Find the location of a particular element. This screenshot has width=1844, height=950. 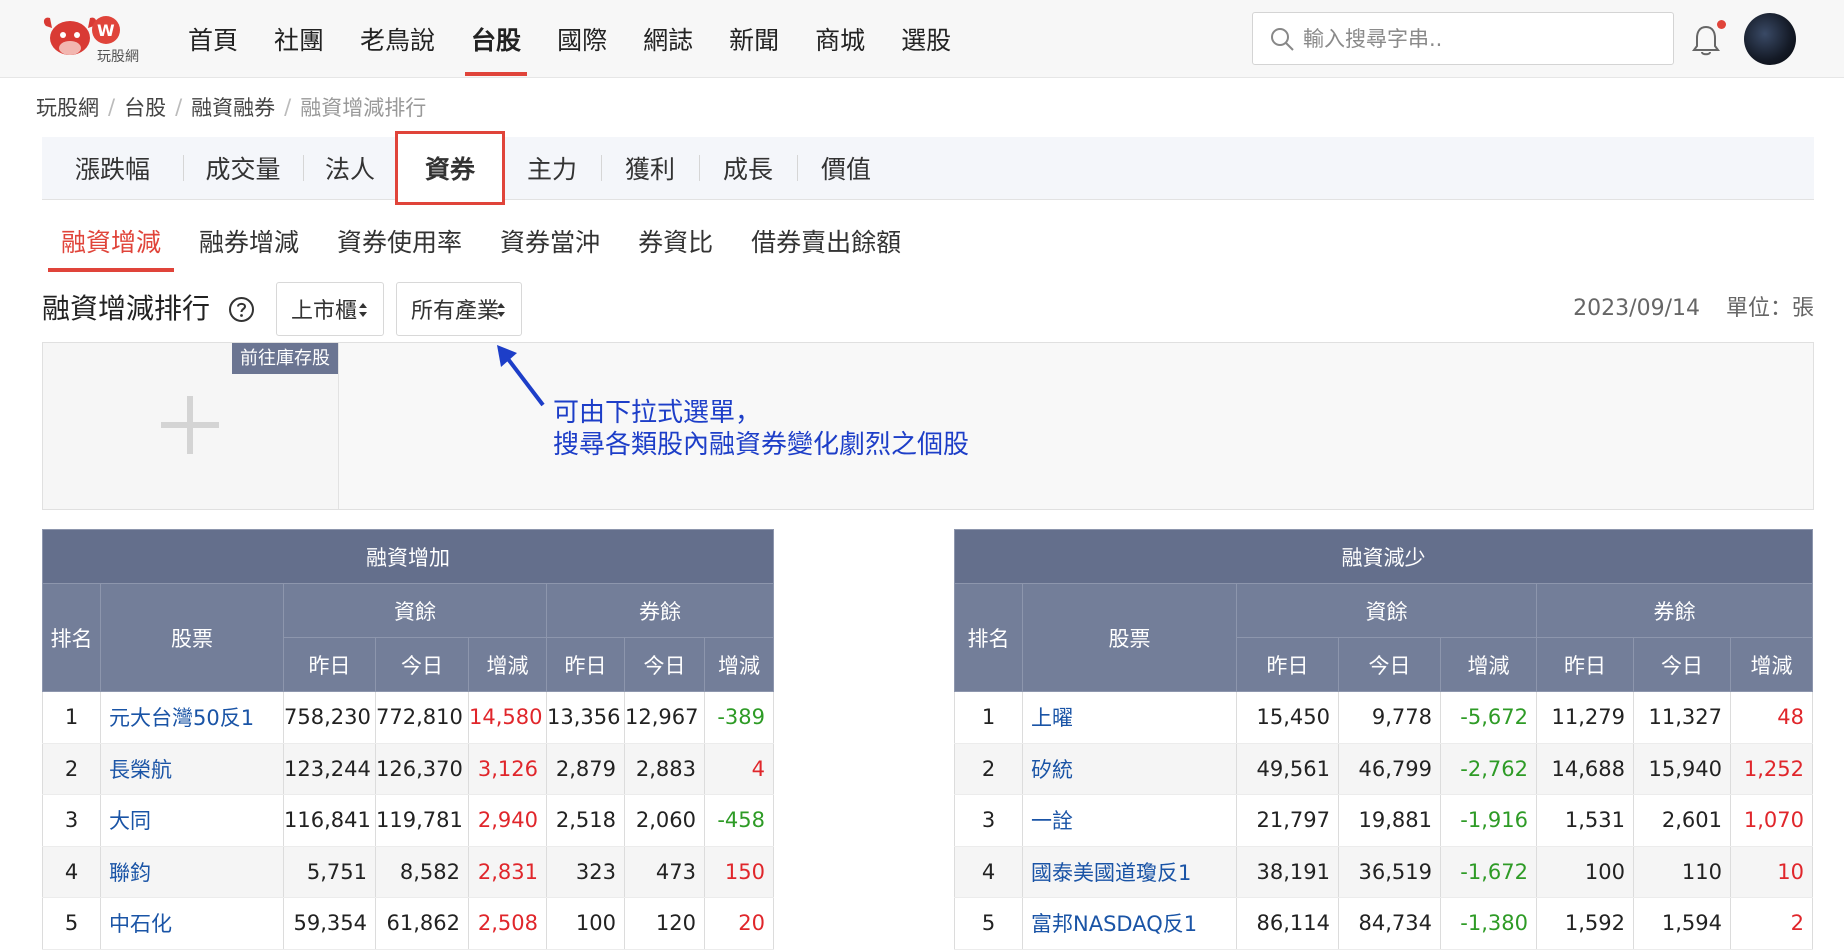

sub-tabs: 融資增減 融券增減 資券使用率 資券當沖 券資比 借券賣出餘額 is located at coordinates (481, 241).